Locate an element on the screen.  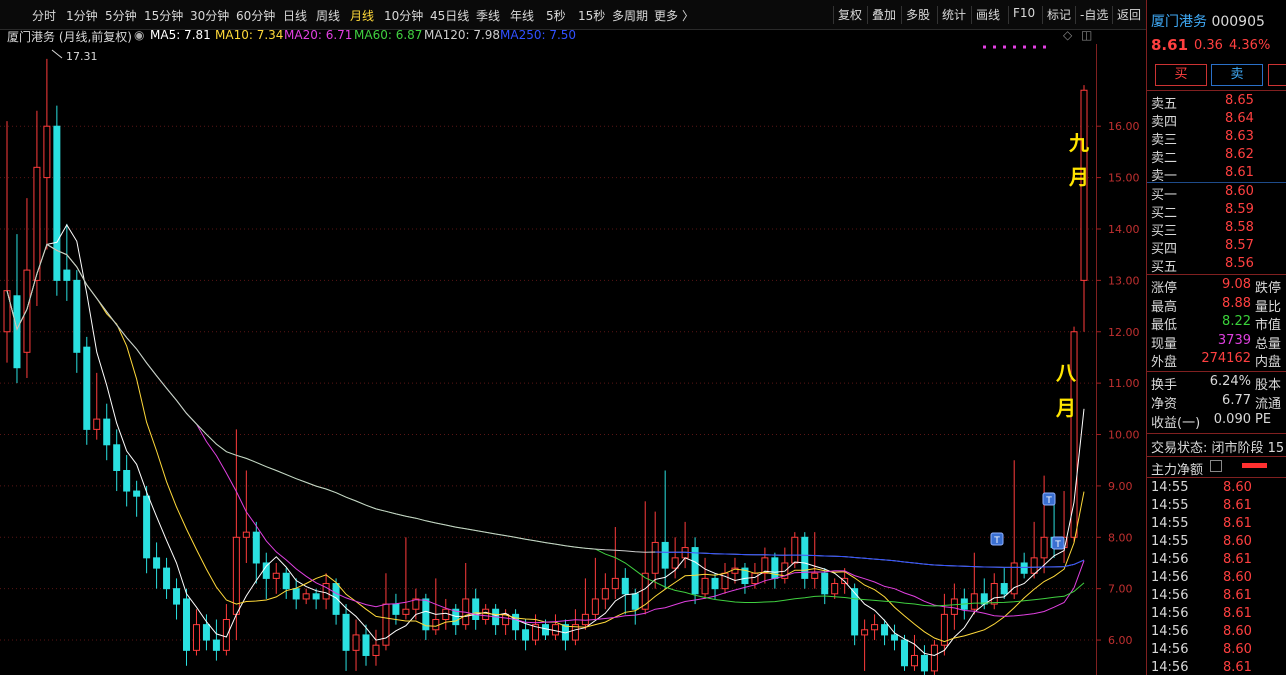
tick-time: 14:56 is located at coordinates (1170, 631).